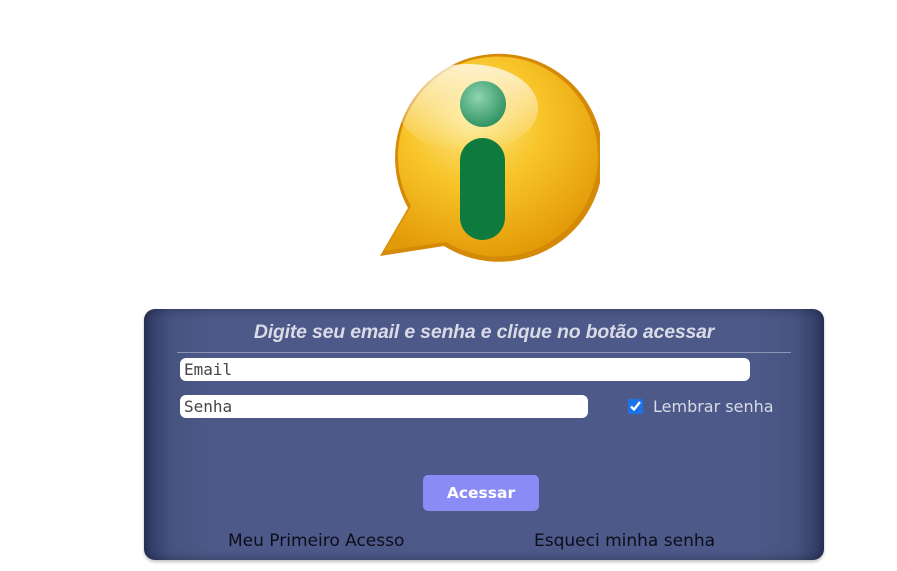 This screenshot has height=571, width=897. Describe the element at coordinates (465, 369) in the screenshot. I see `email-field` at that location.